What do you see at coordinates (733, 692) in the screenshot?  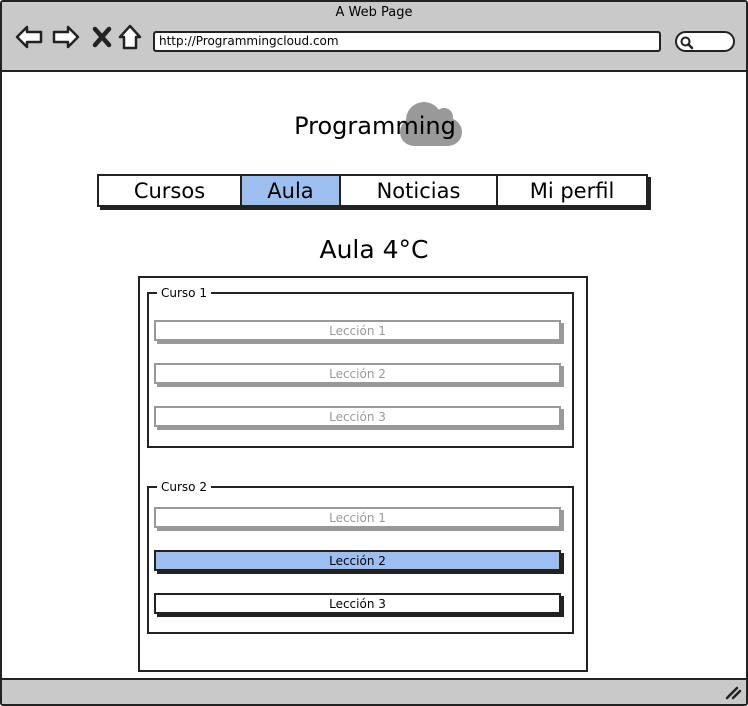 I see `resize-grip-icon` at bounding box center [733, 692].